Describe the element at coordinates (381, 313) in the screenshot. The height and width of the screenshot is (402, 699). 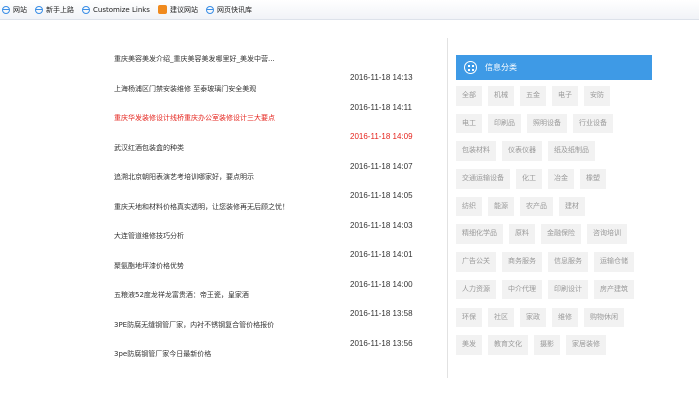
I see `news-date: 2016-11-18 13:58` at that location.